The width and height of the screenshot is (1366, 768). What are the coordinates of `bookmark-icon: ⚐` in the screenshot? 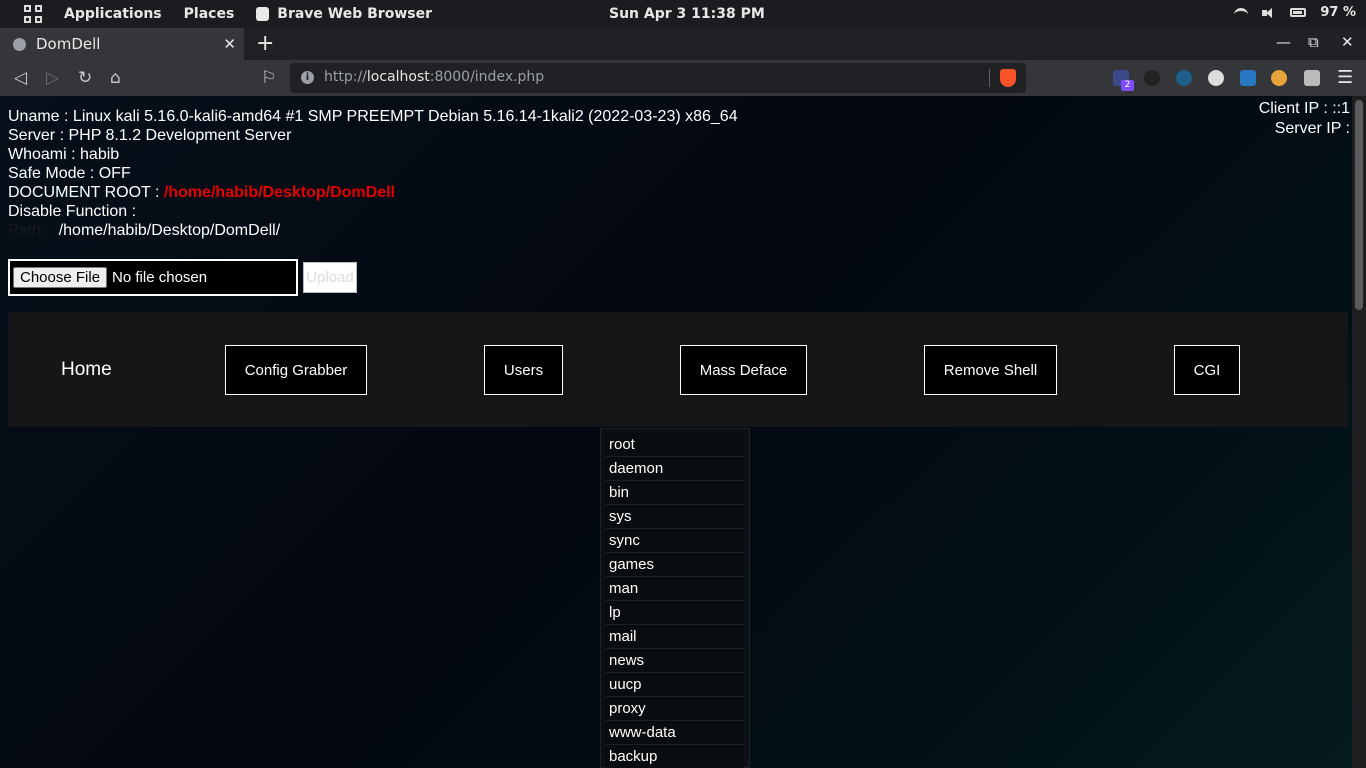 It's located at (268, 78).